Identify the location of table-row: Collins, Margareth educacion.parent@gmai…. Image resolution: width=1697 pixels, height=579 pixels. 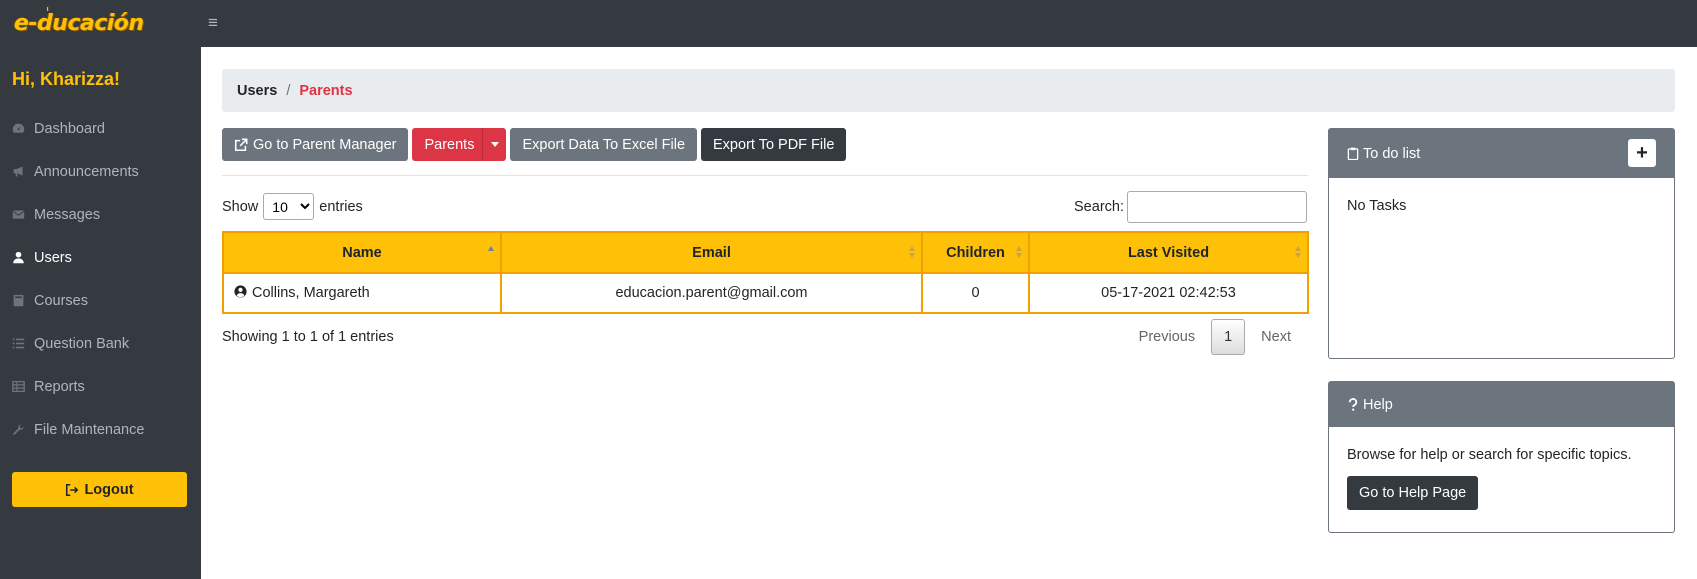
(765, 293).